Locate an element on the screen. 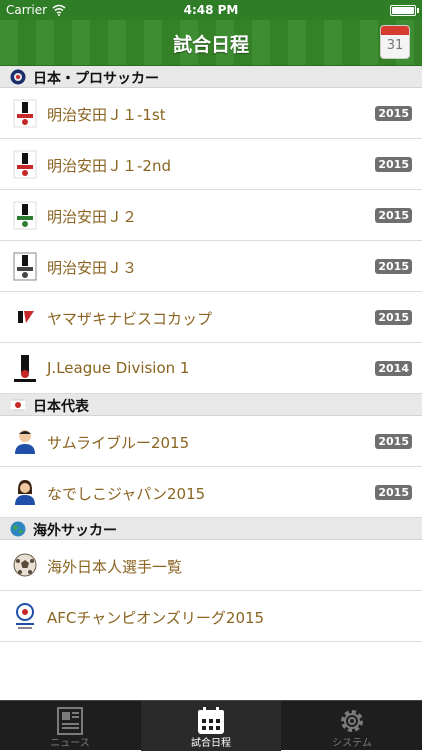 This screenshot has height=751, width=422. list-item-label: サムライブルー2015 is located at coordinates (118, 442).